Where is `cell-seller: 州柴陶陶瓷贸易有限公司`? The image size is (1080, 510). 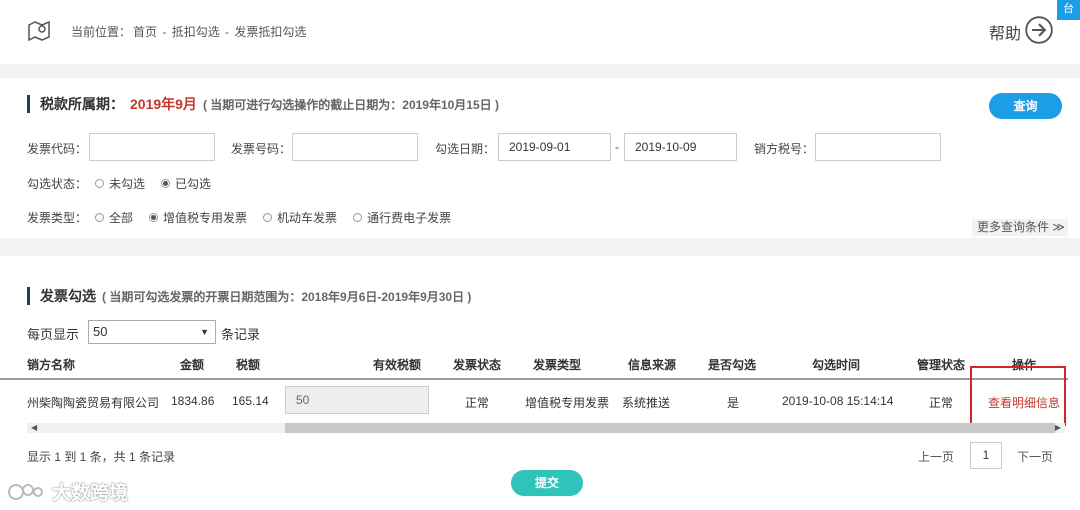
cell-seller: 州柴陶陶瓷贸易有限公司 is located at coordinates (93, 403).